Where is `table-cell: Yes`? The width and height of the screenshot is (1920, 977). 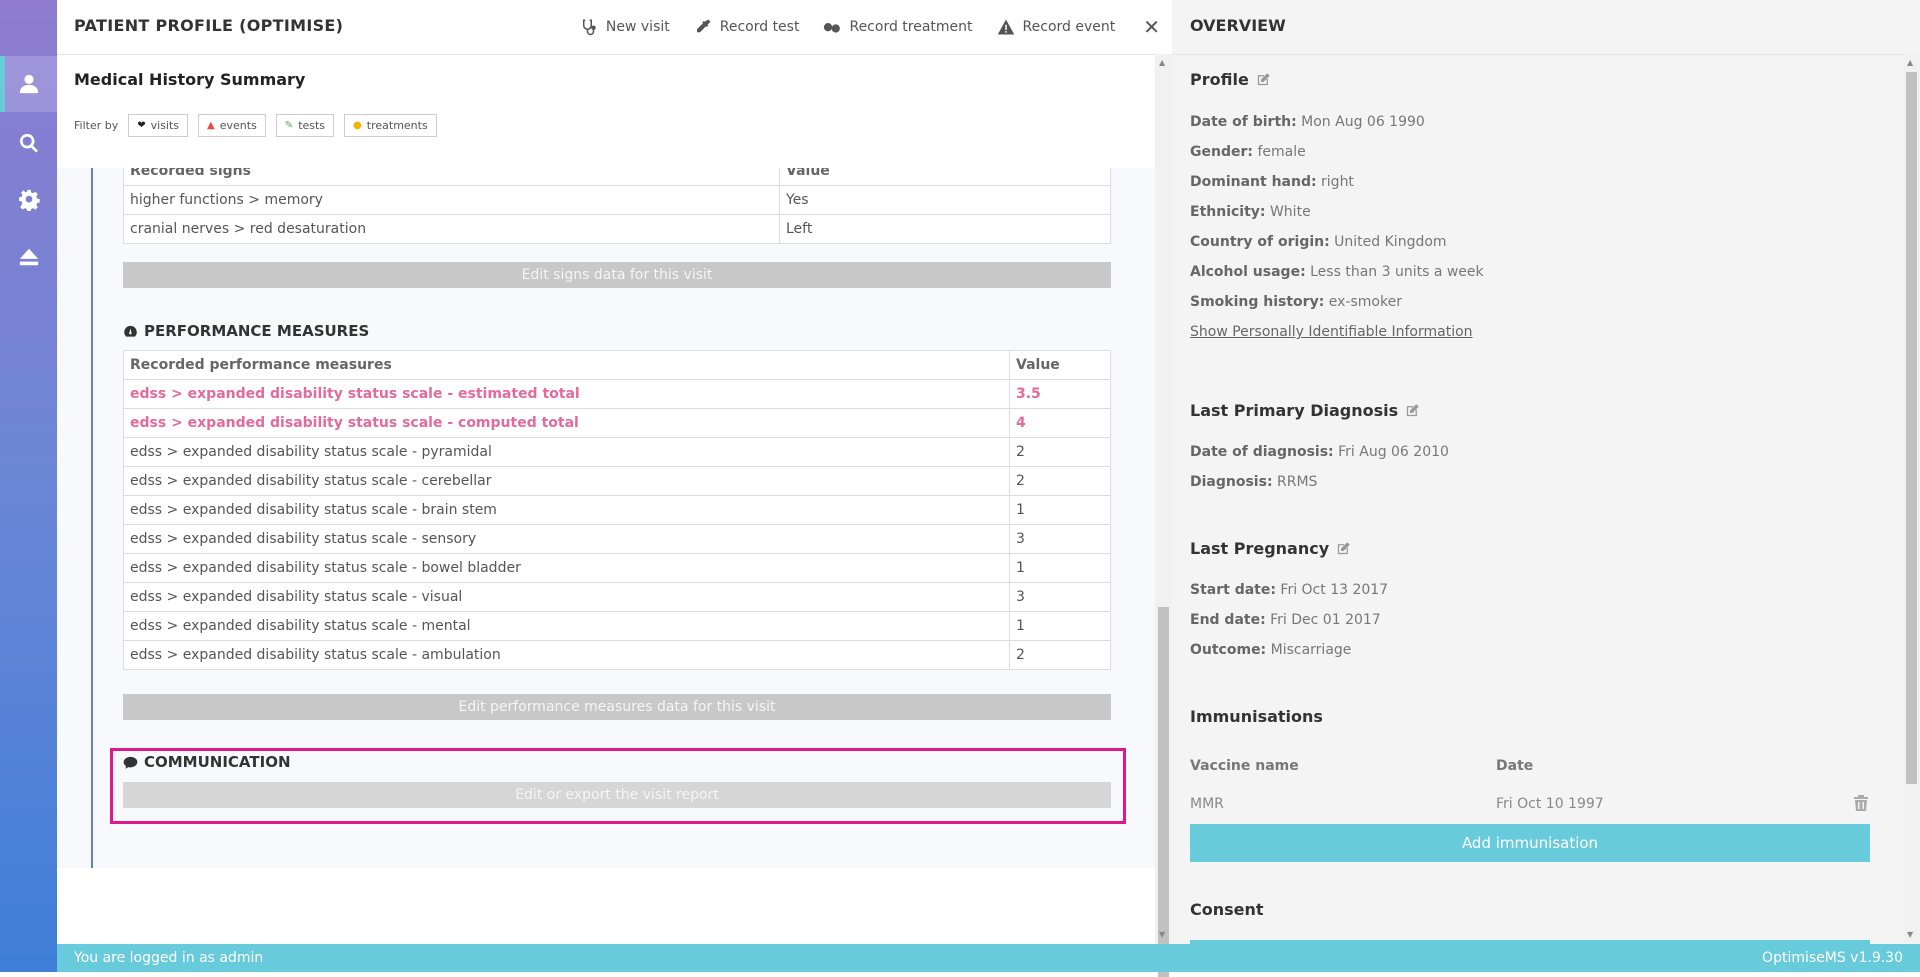 table-cell: Yes is located at coordinates (945, 200).